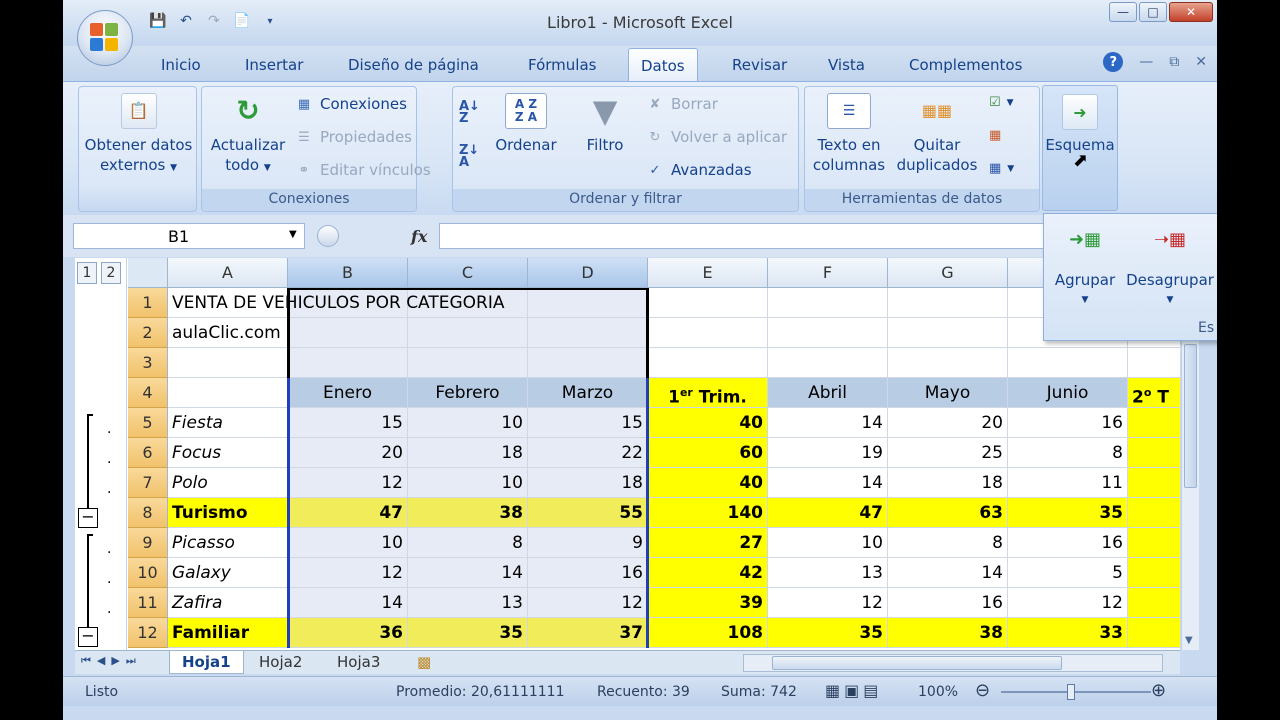  I want to click on column-header-e: E, so click(708, 273).